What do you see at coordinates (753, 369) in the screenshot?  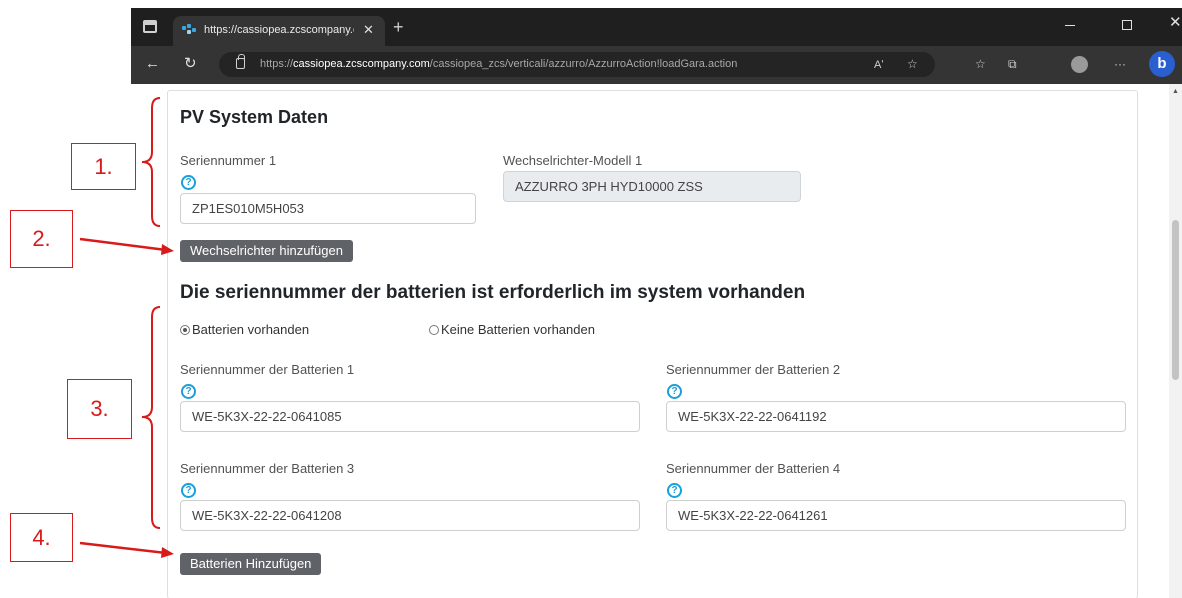 I see `battery-serial-label-2: Seriennummer der Batterien 2` at bounding box center [753, 369].